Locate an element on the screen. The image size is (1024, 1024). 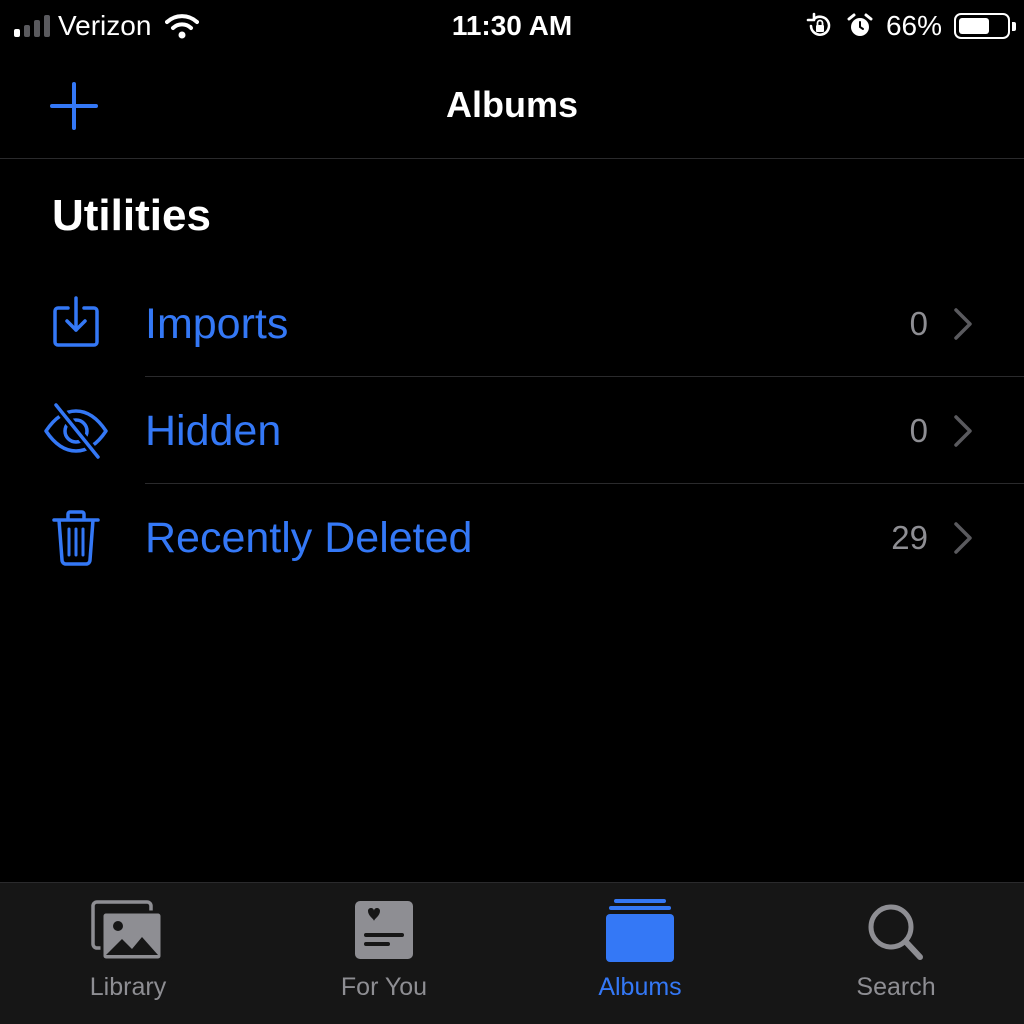
utility-label: Hidden is located at coordinates (213, 431).